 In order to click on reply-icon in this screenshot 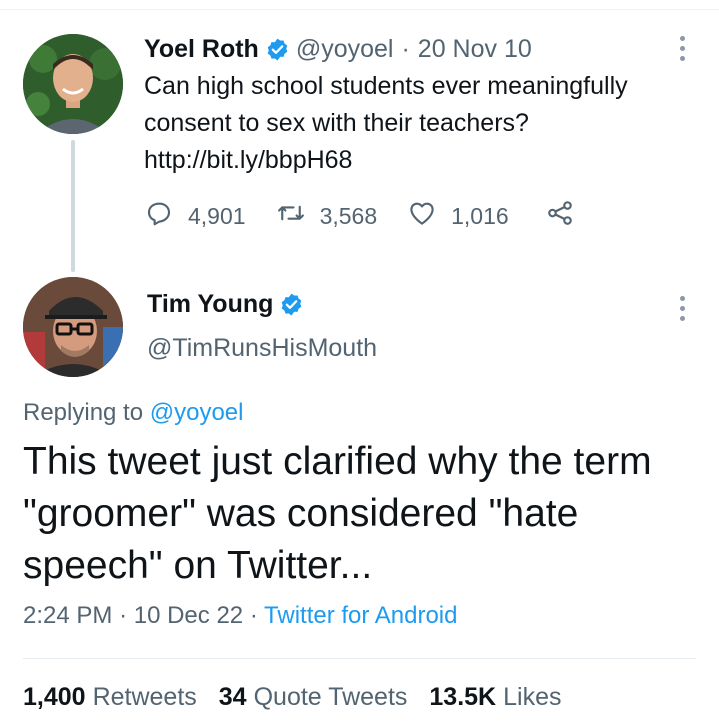, I will do `click(159, 216)`.